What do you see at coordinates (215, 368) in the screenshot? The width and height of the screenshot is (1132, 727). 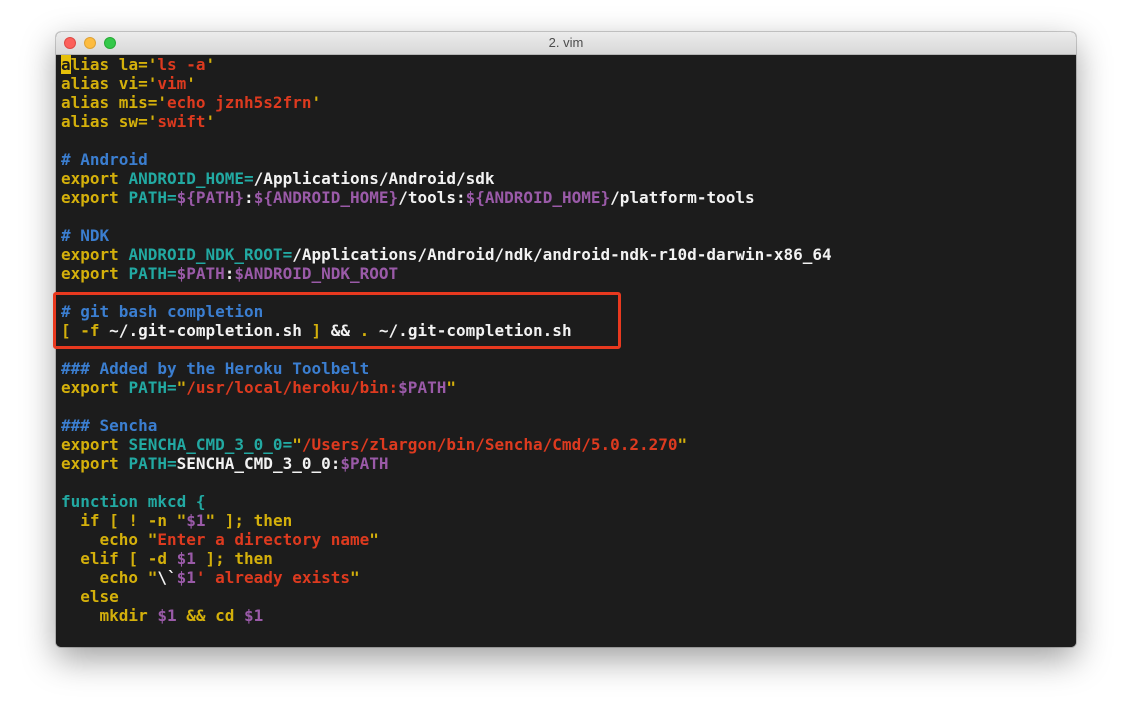 I see `code-token: ### Added by the Heroku Toolbelt` at bounding box center [215, 368].